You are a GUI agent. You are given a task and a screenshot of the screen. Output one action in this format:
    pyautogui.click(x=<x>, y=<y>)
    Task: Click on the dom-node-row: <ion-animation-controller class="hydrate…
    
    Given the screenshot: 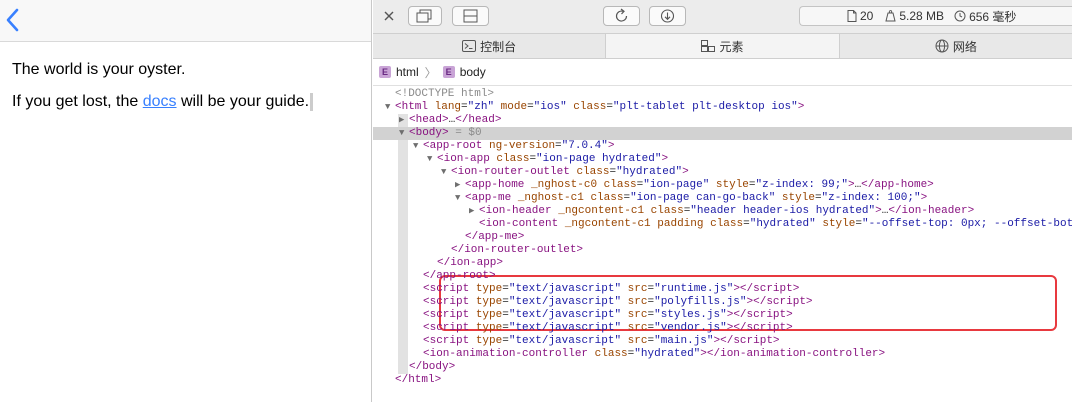 What is the action you would take?
    pyautogui.click(x=722, y=354)
    